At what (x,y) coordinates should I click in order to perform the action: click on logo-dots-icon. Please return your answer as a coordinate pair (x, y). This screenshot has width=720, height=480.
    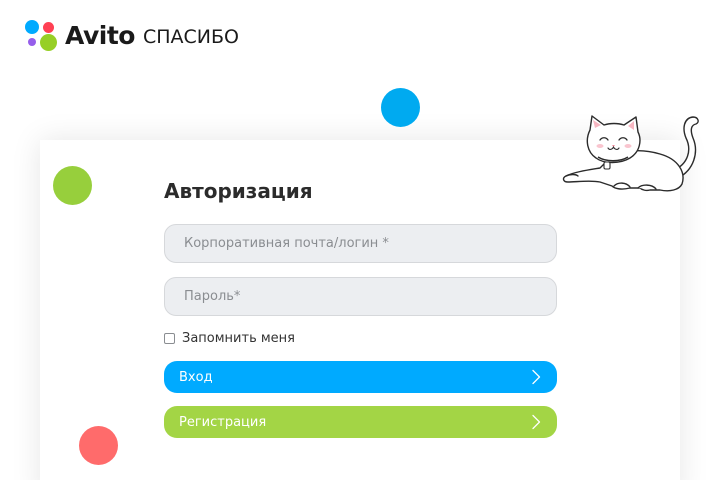
    Looking at the image, I should click on (42, 35).